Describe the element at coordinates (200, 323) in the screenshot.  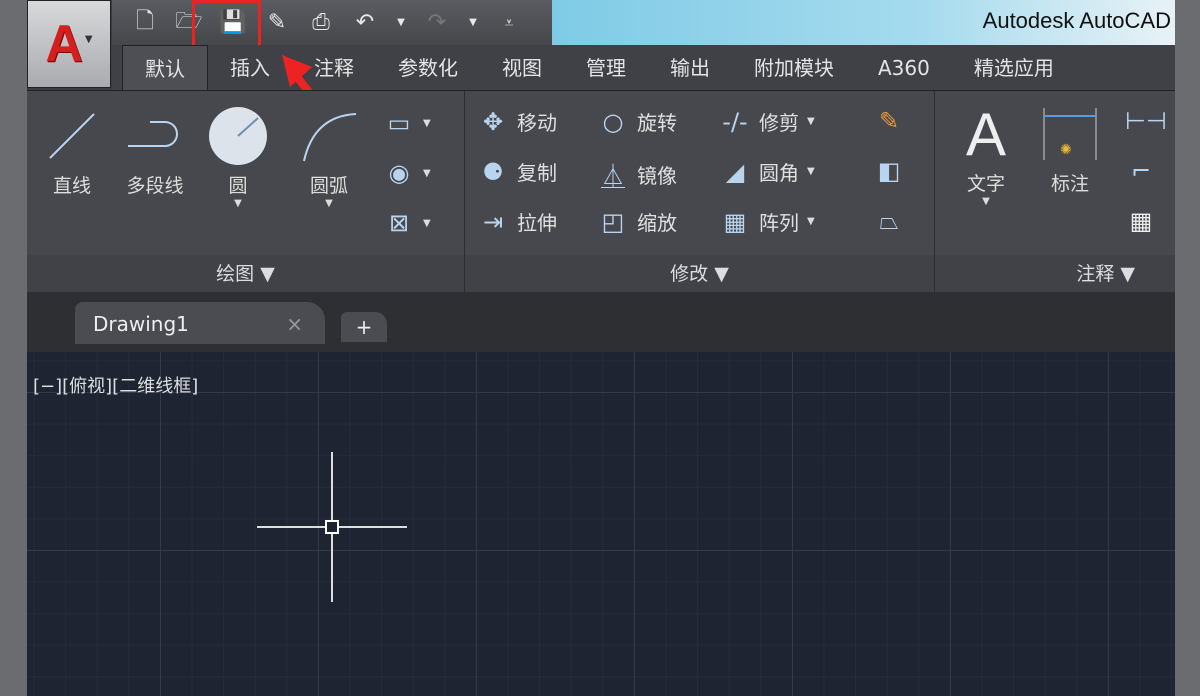
I see `drawing1-tab: Drawing1 ×` at that location.